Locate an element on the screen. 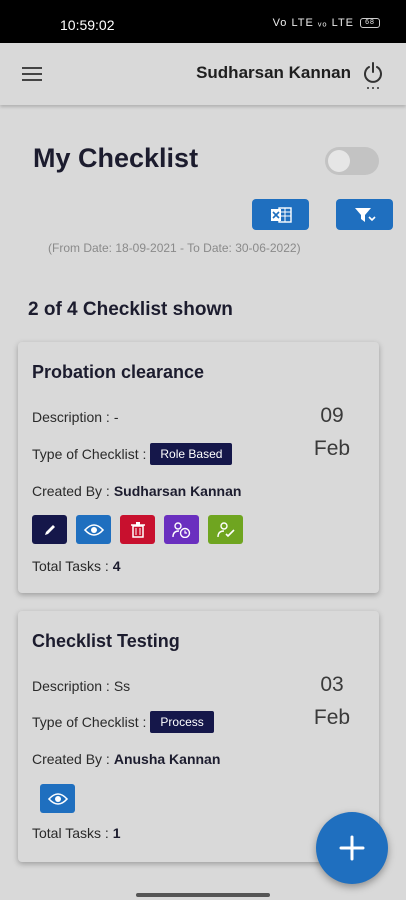 The image size is (406, 900). date-day: 09 is located at coordinates (332, 415).